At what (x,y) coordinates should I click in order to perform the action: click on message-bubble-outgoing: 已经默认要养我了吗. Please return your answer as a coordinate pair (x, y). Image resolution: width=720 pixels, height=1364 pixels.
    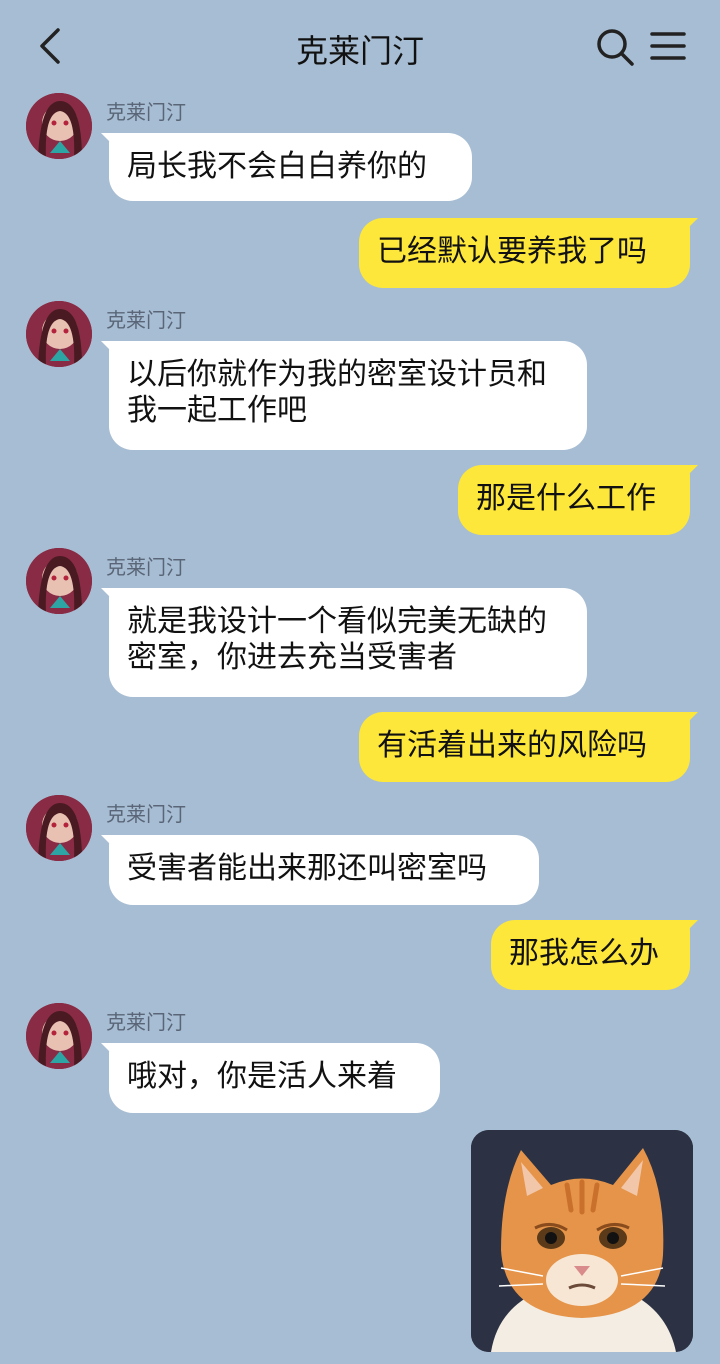
    Looking at the image, I should click on (524, 253).